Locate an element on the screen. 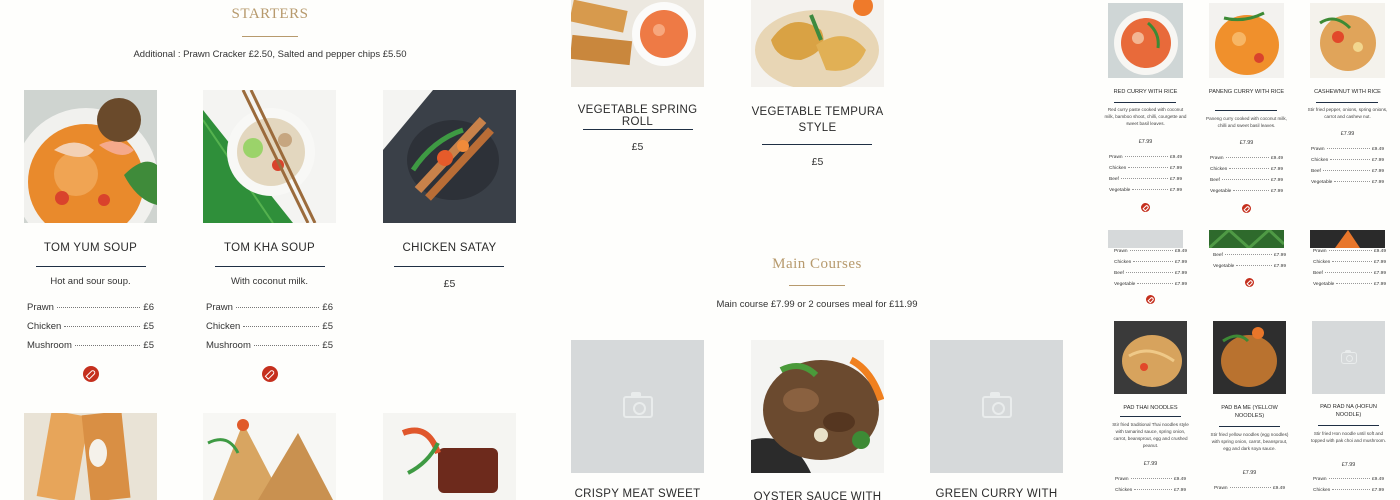  pad-rad-na-price-list: Prawn £9.49 Chicken £7.99 is located at coordinates (1348, 488).